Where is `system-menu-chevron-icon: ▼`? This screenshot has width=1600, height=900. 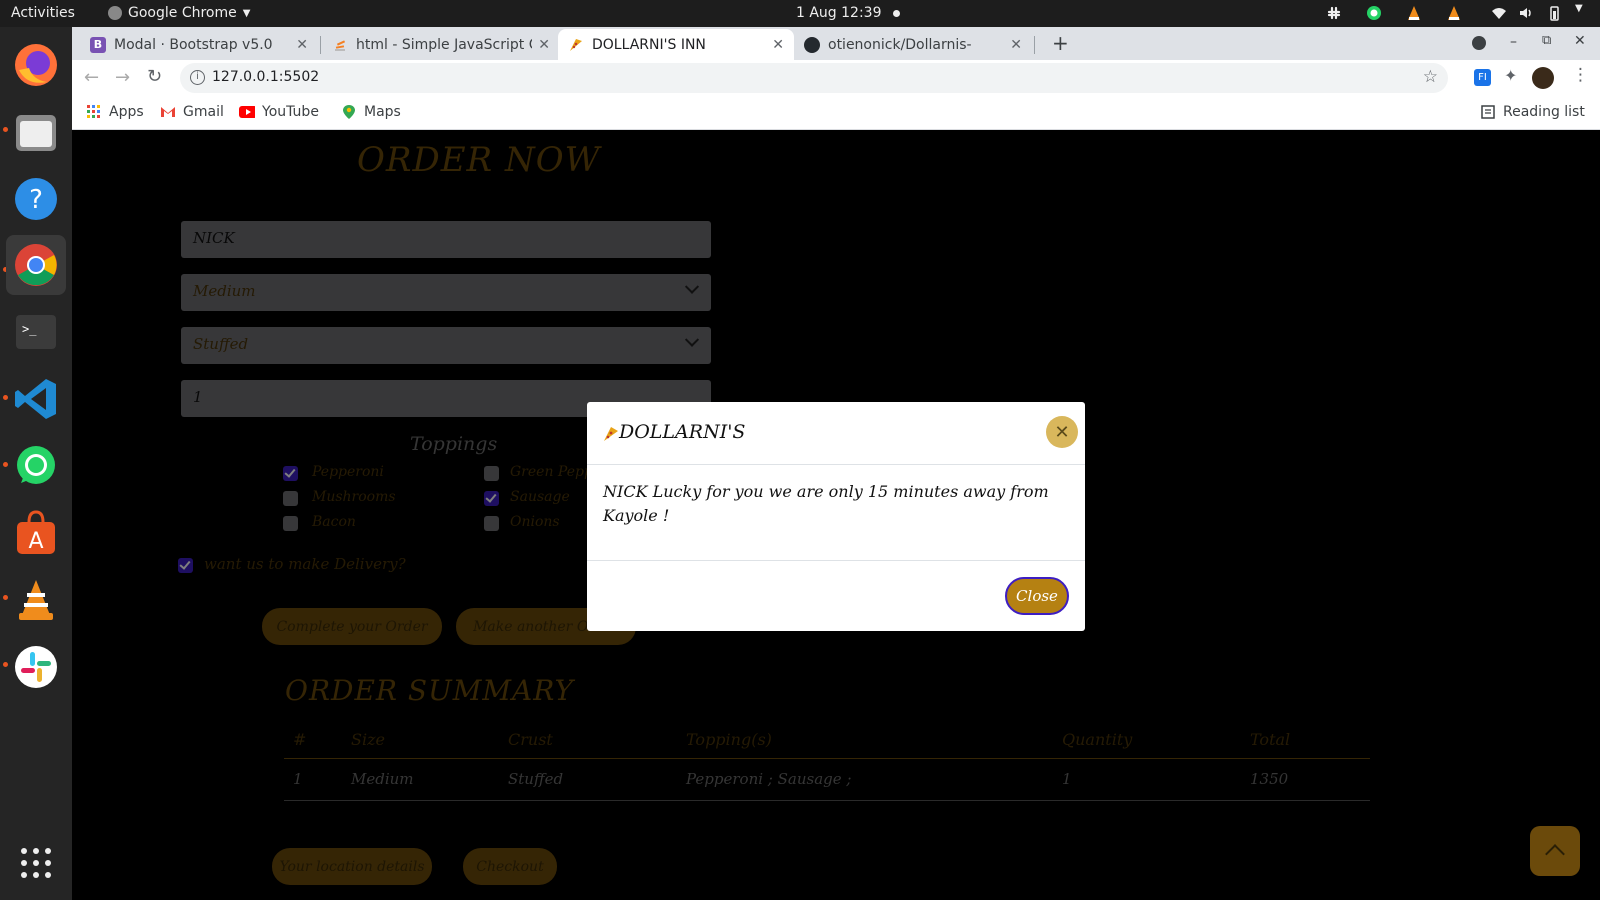 system-menu-chevron-icon: ▼ is located at coordinates (1583, 11).